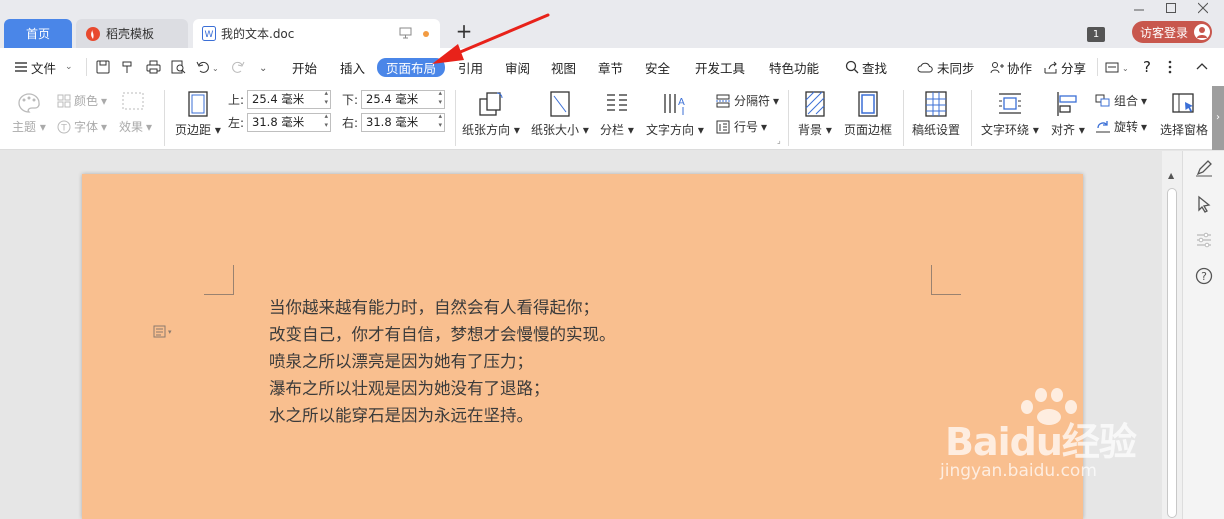  What do you see at coordinates (86, 101) in the screenshot?
I see `colors-label: 颜色` at bounding box center [86, 101].